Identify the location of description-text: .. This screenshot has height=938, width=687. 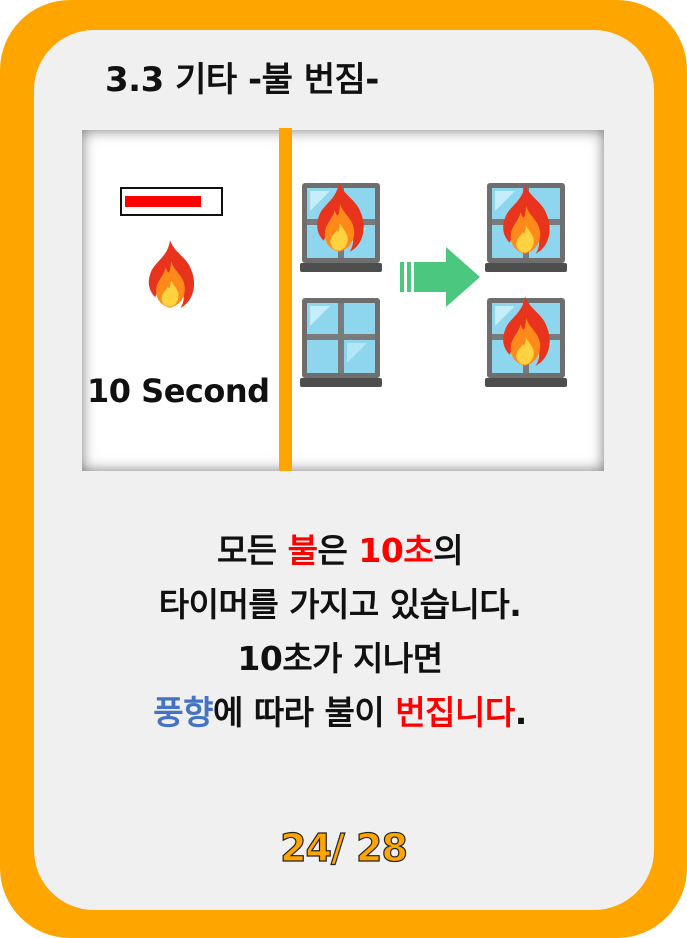
(521, 712).